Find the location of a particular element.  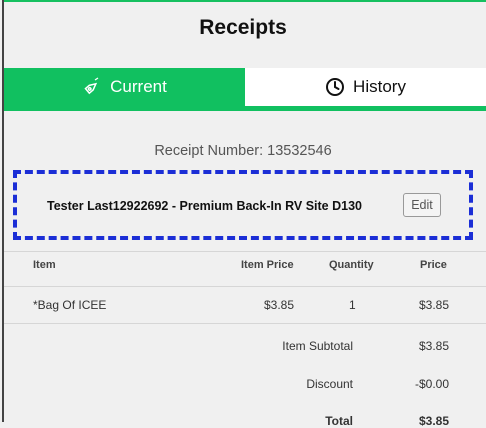

tab-history: History is located at coordinates (365, 87).